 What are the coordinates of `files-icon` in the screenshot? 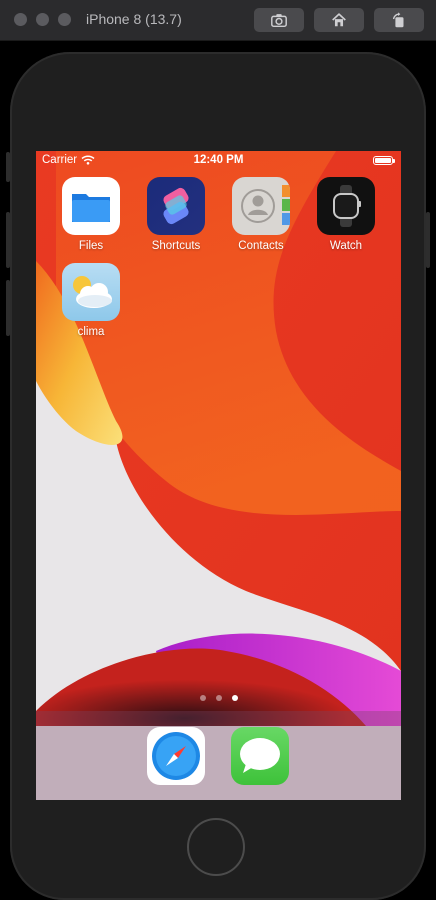 It's located at (91, 206).